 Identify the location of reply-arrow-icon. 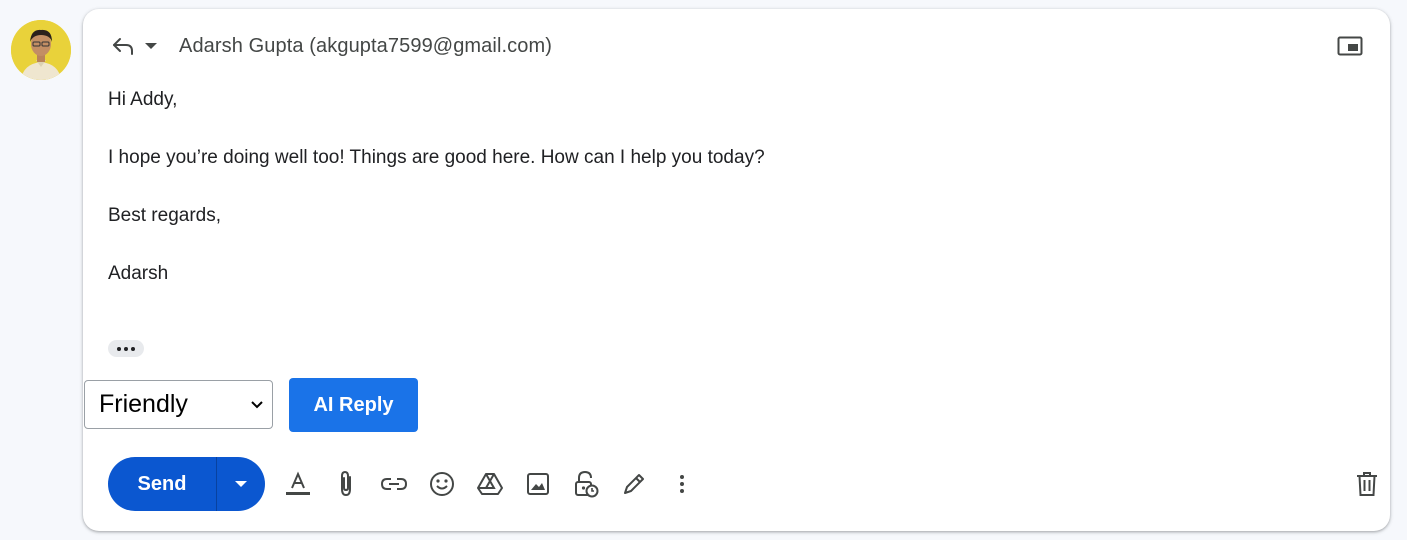
(123, 46).